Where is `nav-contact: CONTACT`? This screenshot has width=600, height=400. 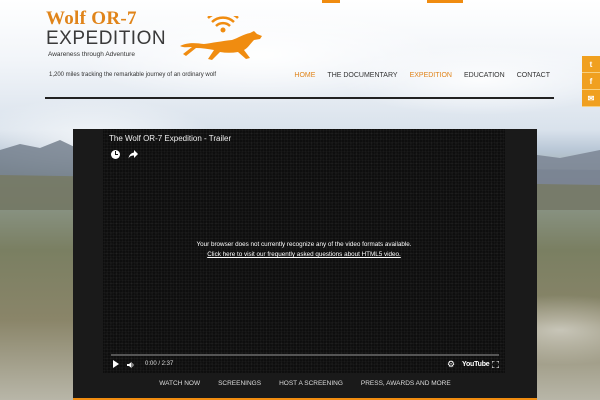
nav-contact: CONTACT is located at coordinates (533, 75).